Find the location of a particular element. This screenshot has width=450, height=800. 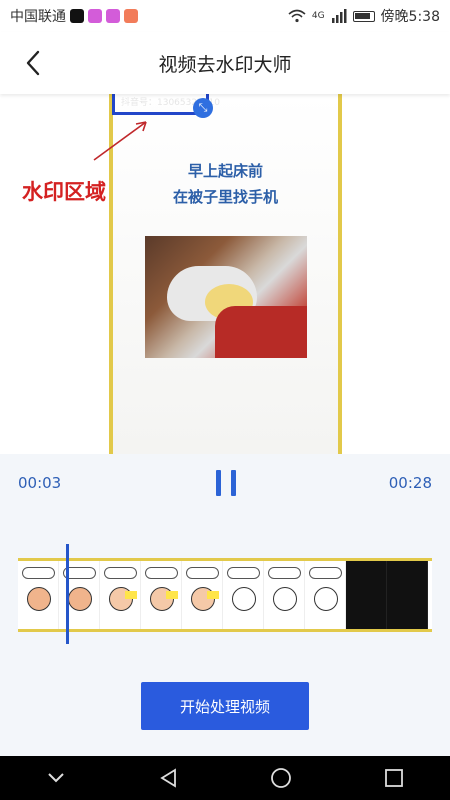

nav-home-button is located at coordinates (281, 778).